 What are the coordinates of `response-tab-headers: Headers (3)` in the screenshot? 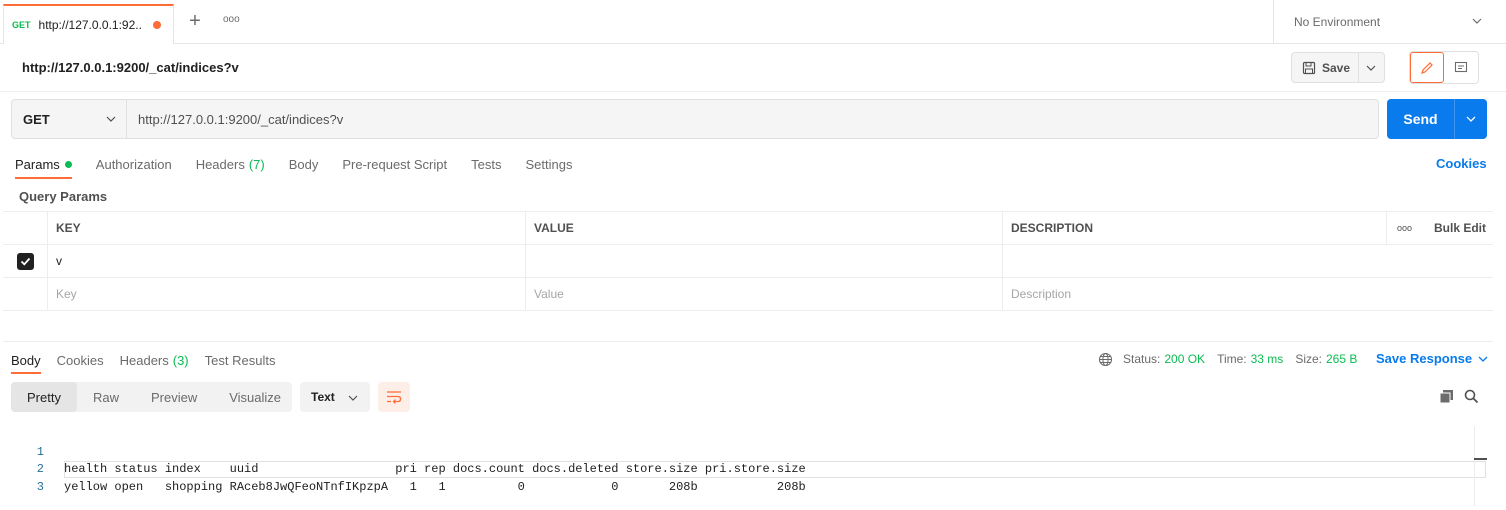 It's located at (154, 360).